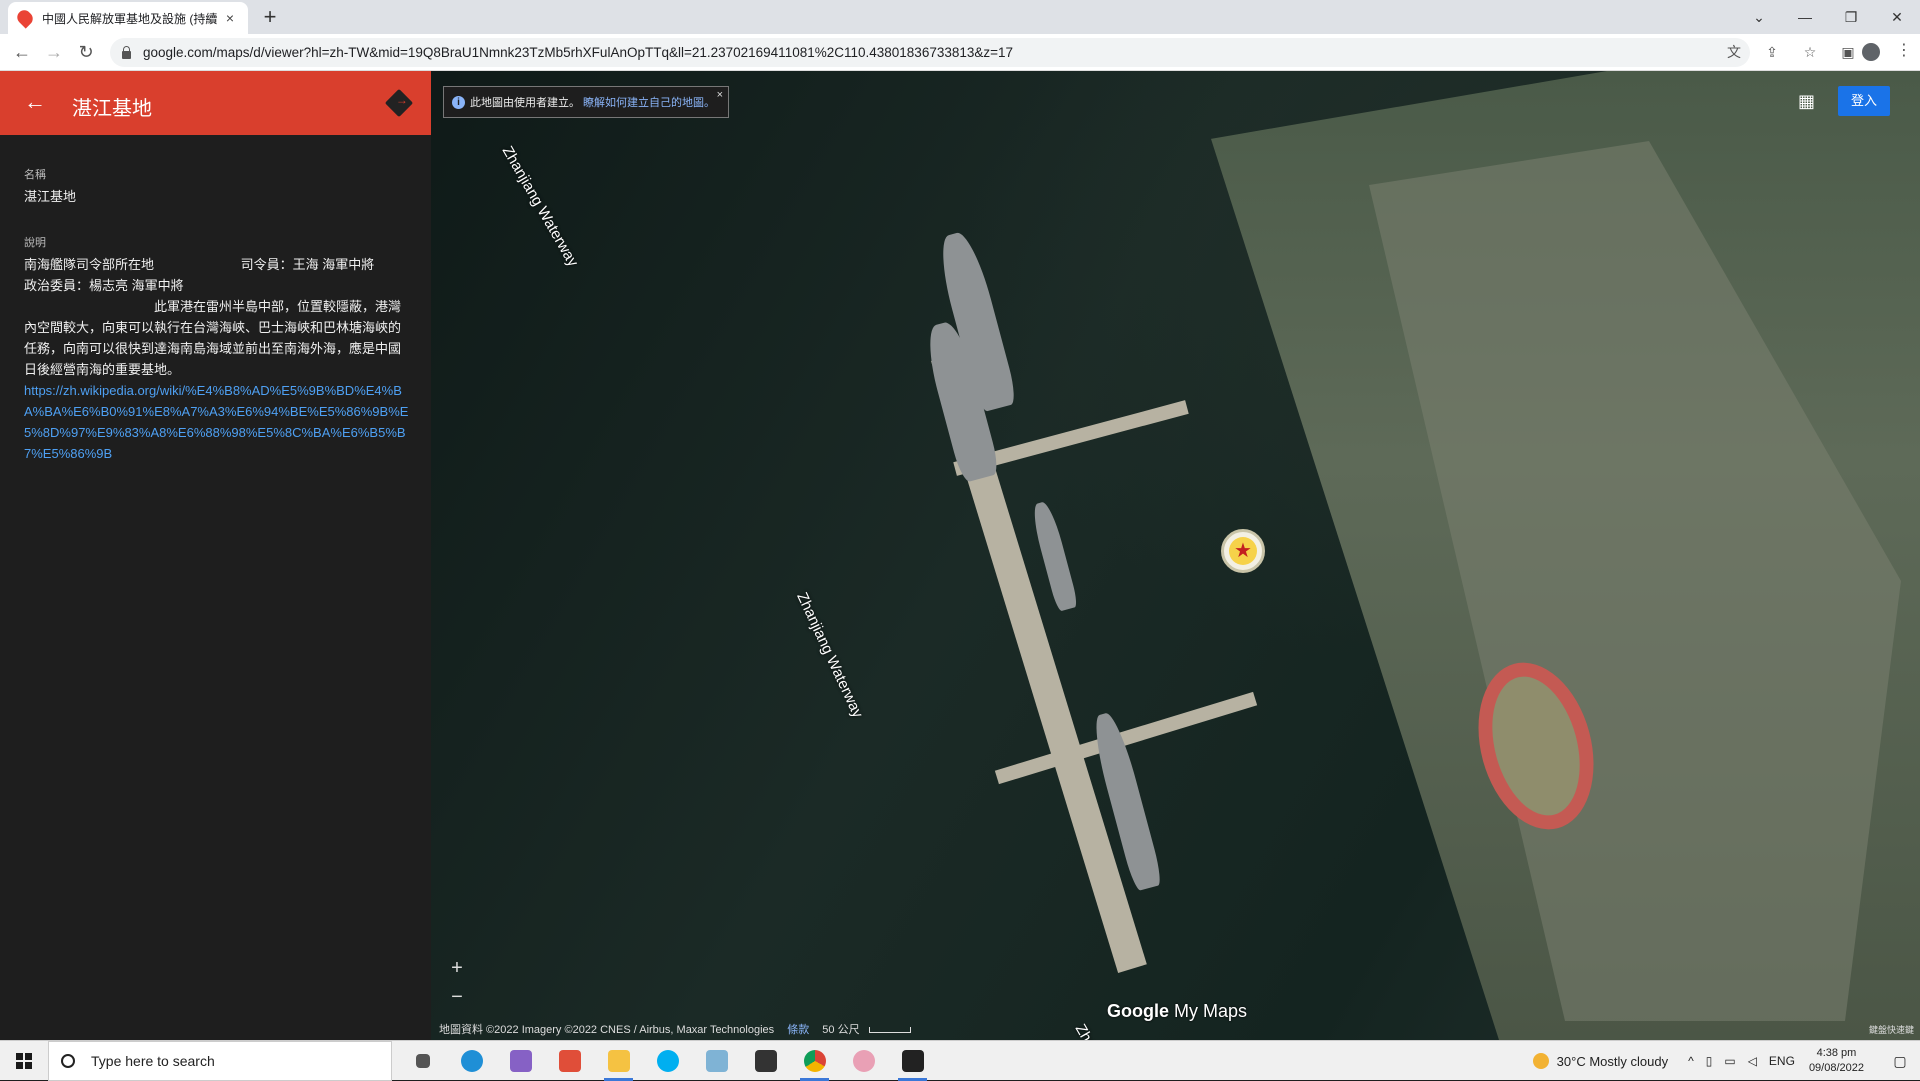 The image size is (1920, 1081). I want to click on keyboard-shortcuts-link: 鍵盤快速鍵, so click(1891, 1029).